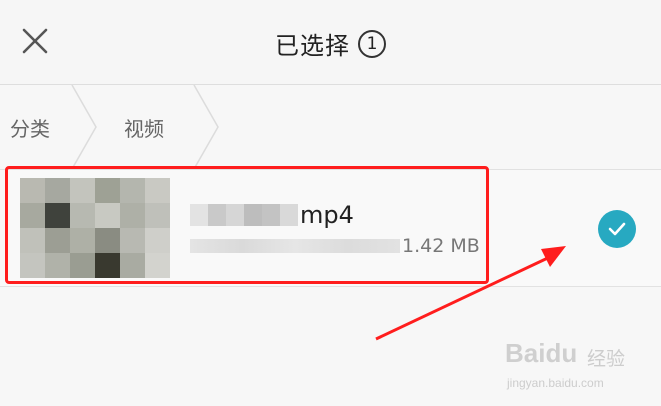  Describe the element at coordinates (30, 127) in the screenshot. I see `breadcrumb-item-category: 分类` at that location.